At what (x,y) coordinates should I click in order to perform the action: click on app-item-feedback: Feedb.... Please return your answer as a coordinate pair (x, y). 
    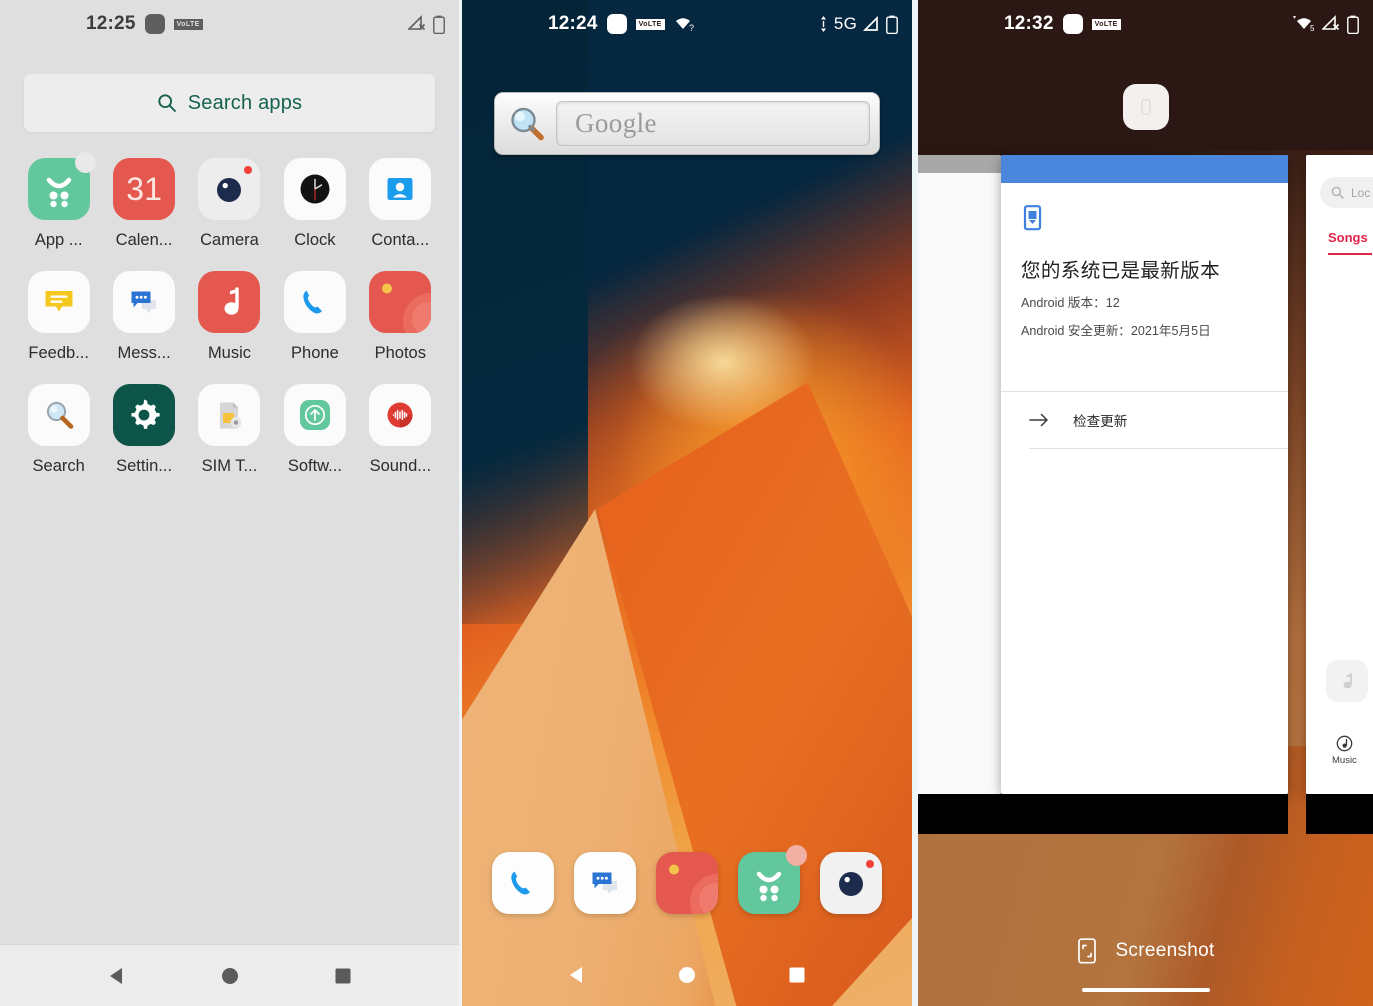
    Looking at the image, I should click on (58, 317).